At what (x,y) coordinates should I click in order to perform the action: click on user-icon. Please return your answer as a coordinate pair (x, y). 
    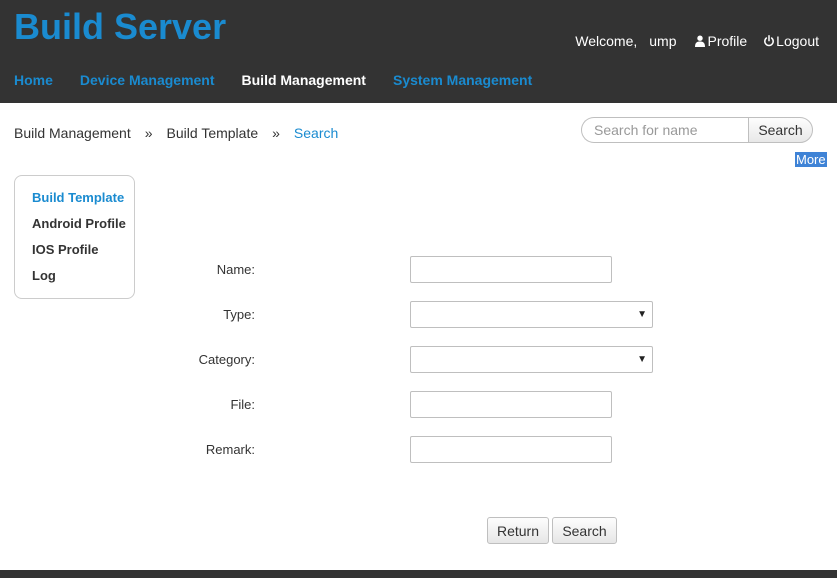
    Looking at the image, I should click on (700, 41).